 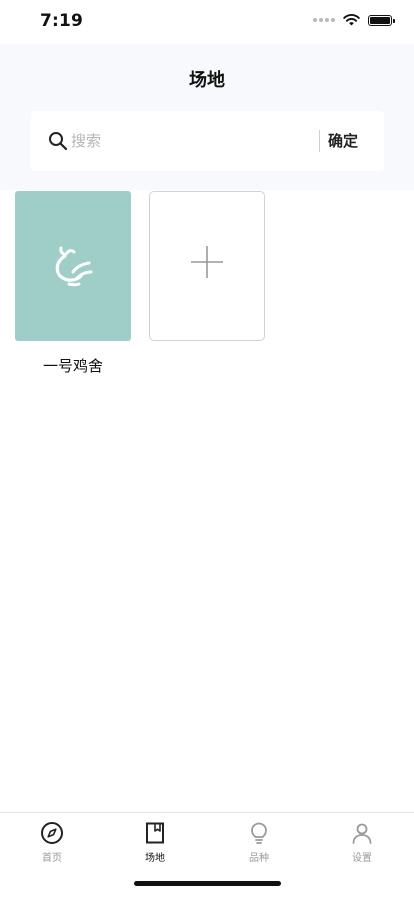 What do you see at coordinates (381, 20) in the screenshot?
I see `battery-icon` at bounding box center [381, 20].